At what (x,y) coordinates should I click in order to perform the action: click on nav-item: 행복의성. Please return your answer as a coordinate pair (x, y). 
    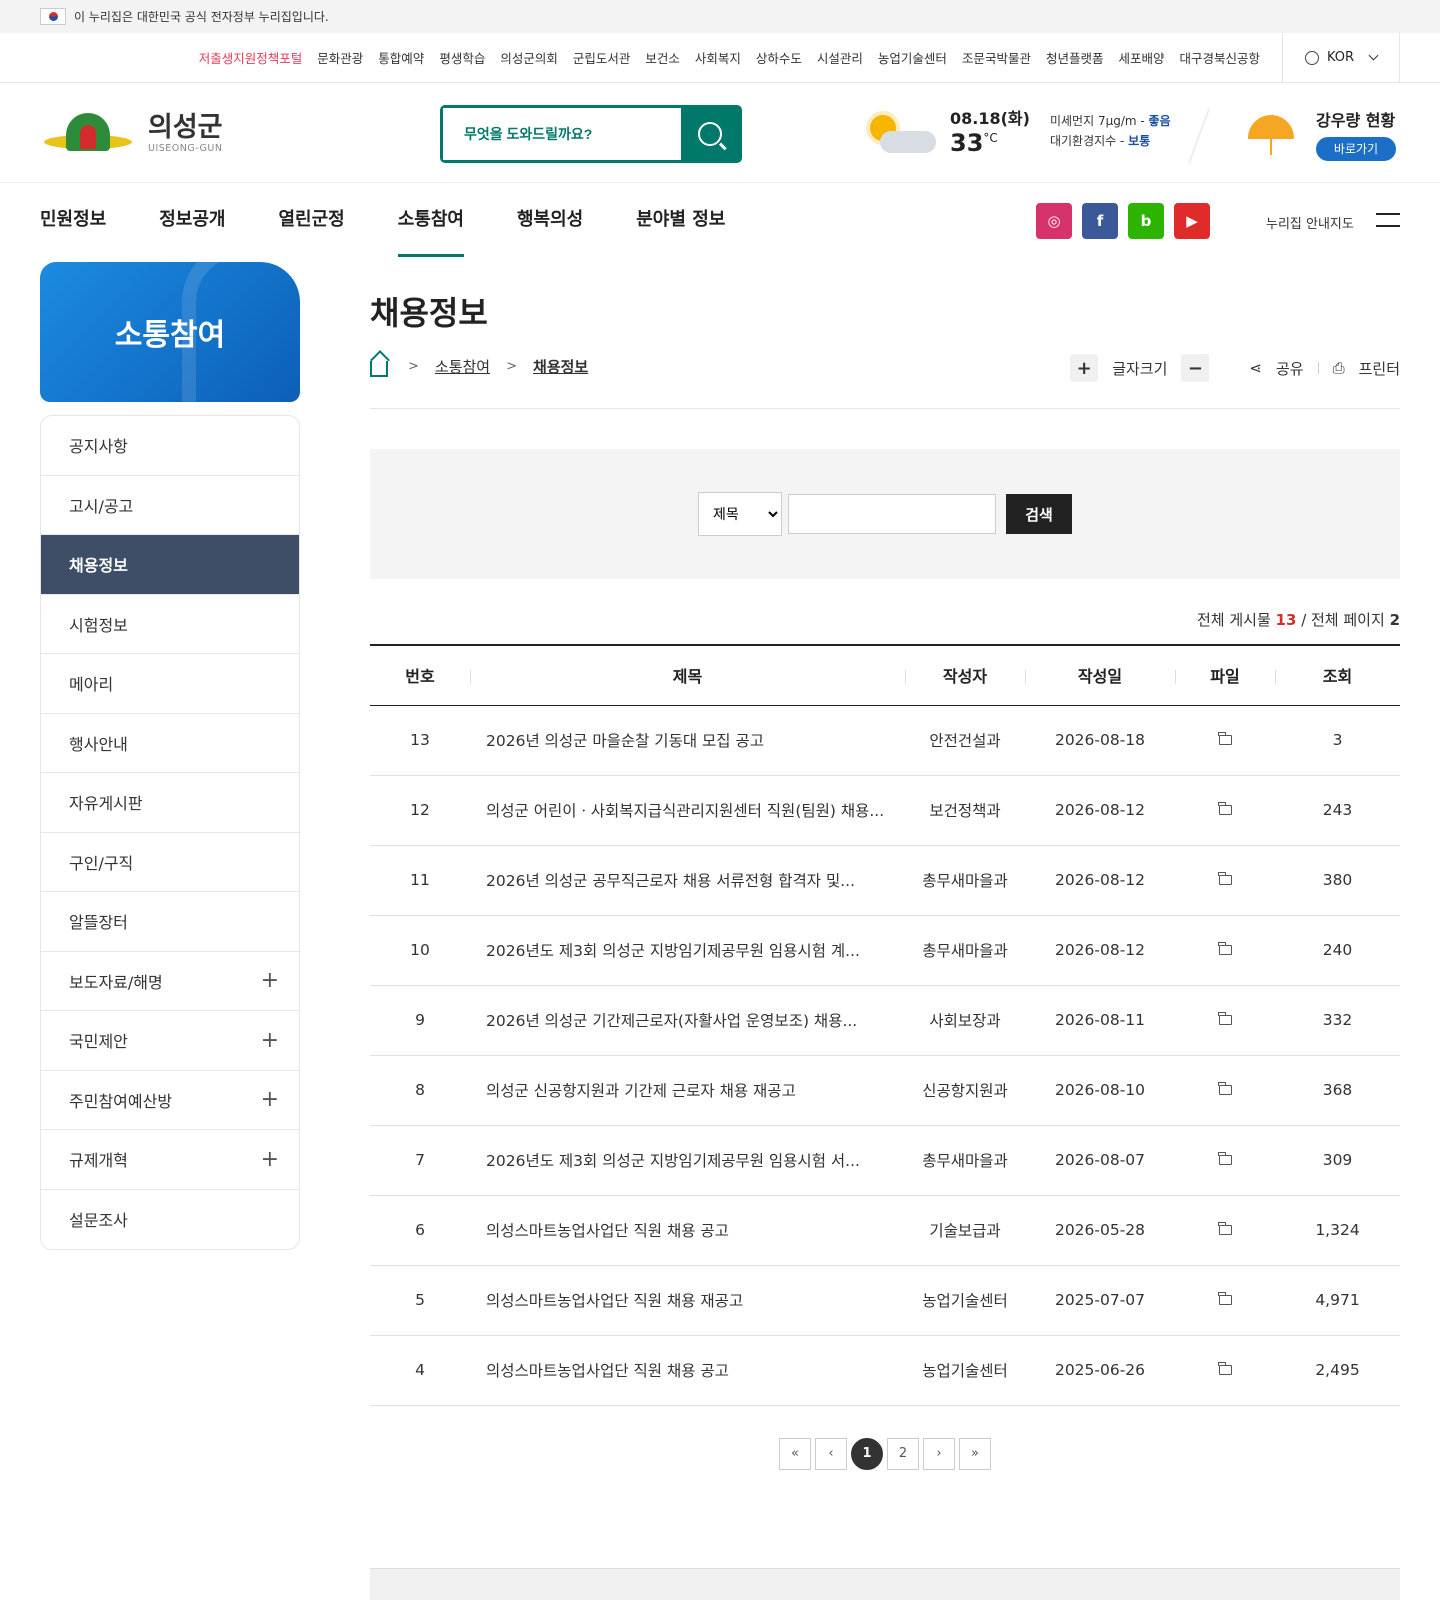
    Looking at the image, I should click on (550, 220).